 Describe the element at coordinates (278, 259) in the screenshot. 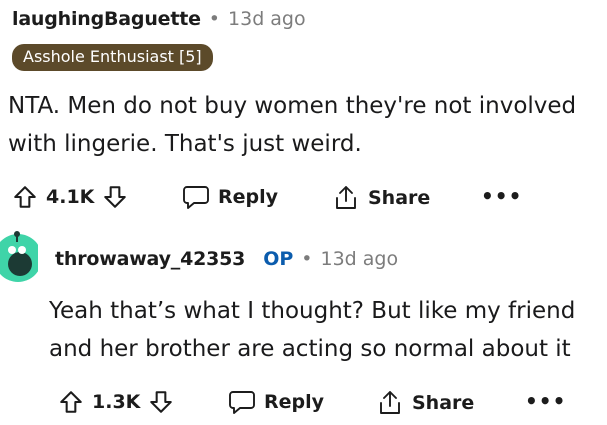

I see `op-badge: OP` at that location.